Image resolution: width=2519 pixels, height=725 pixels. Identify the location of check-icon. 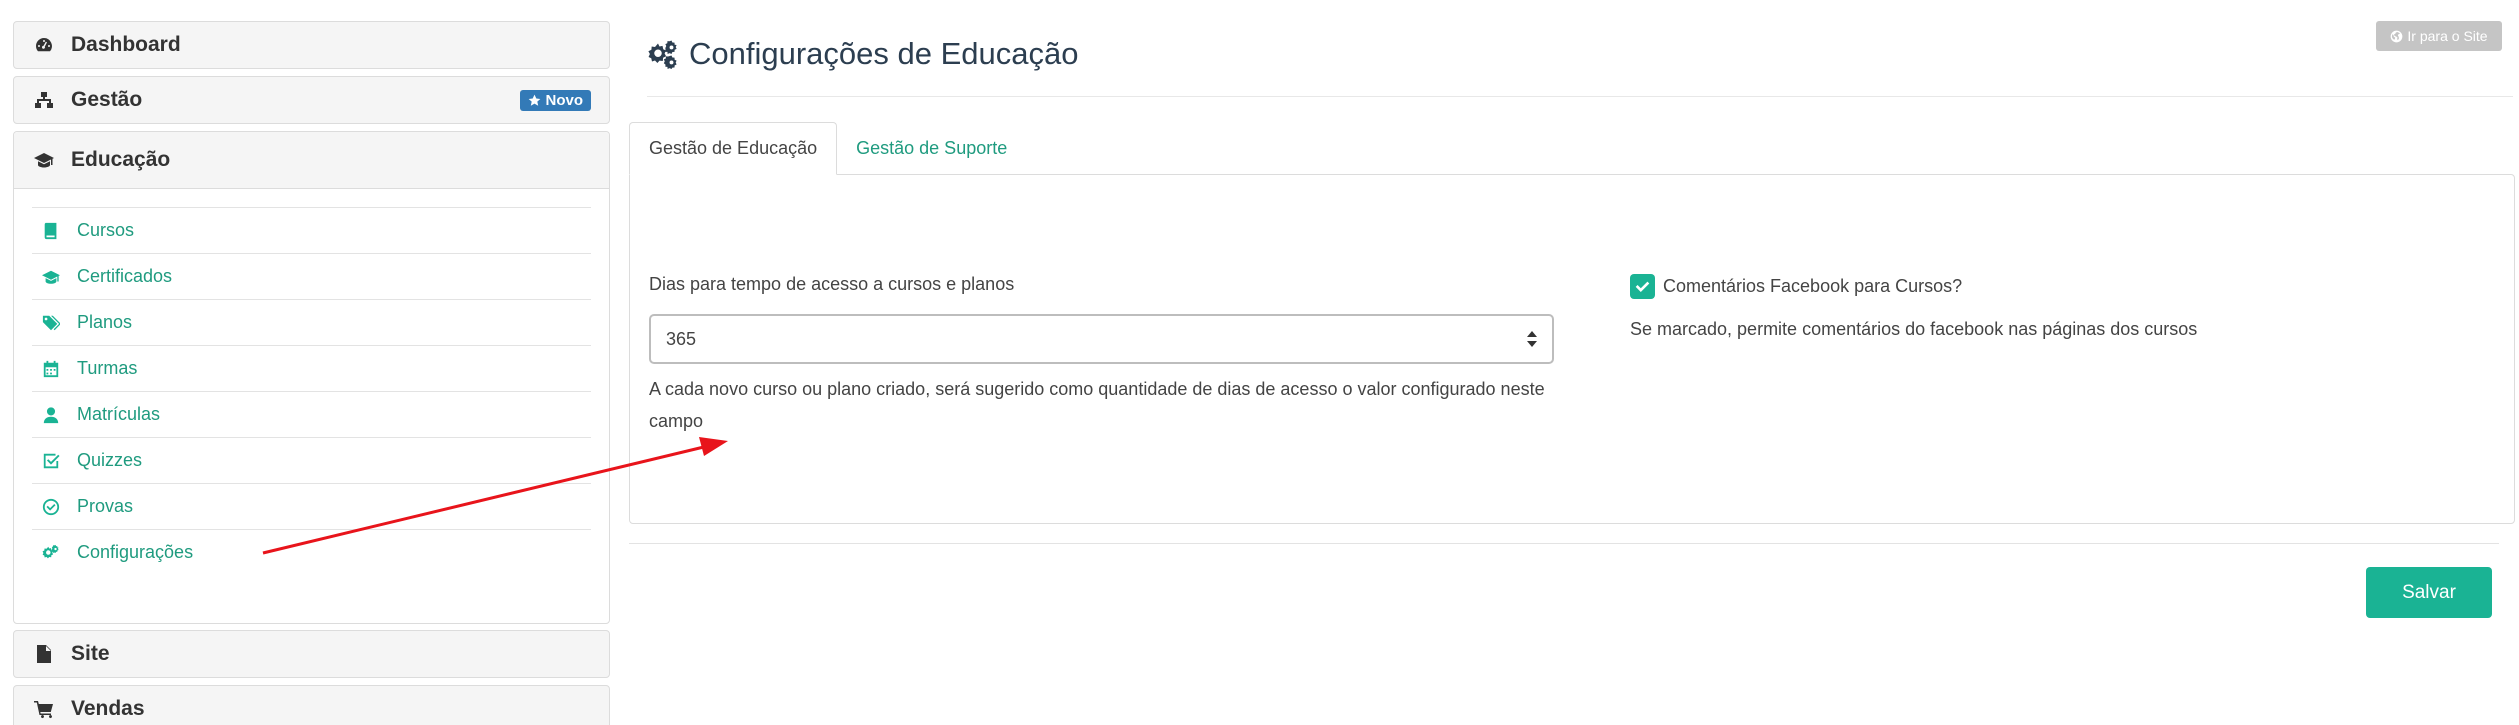
(1642, 287).